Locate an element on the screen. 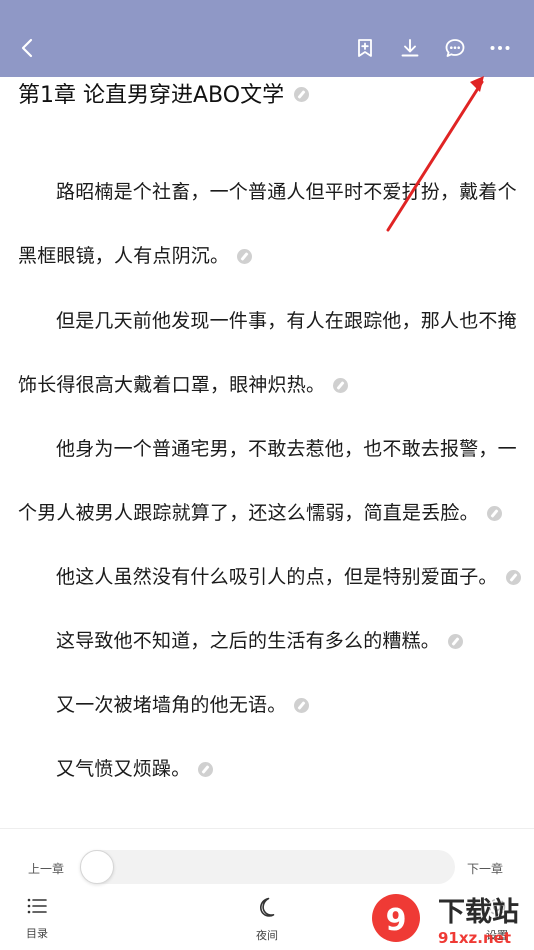 Image resolution: width=534 pixels, height=950 pixels. top-toolbar is located at coordinates (267, 38).